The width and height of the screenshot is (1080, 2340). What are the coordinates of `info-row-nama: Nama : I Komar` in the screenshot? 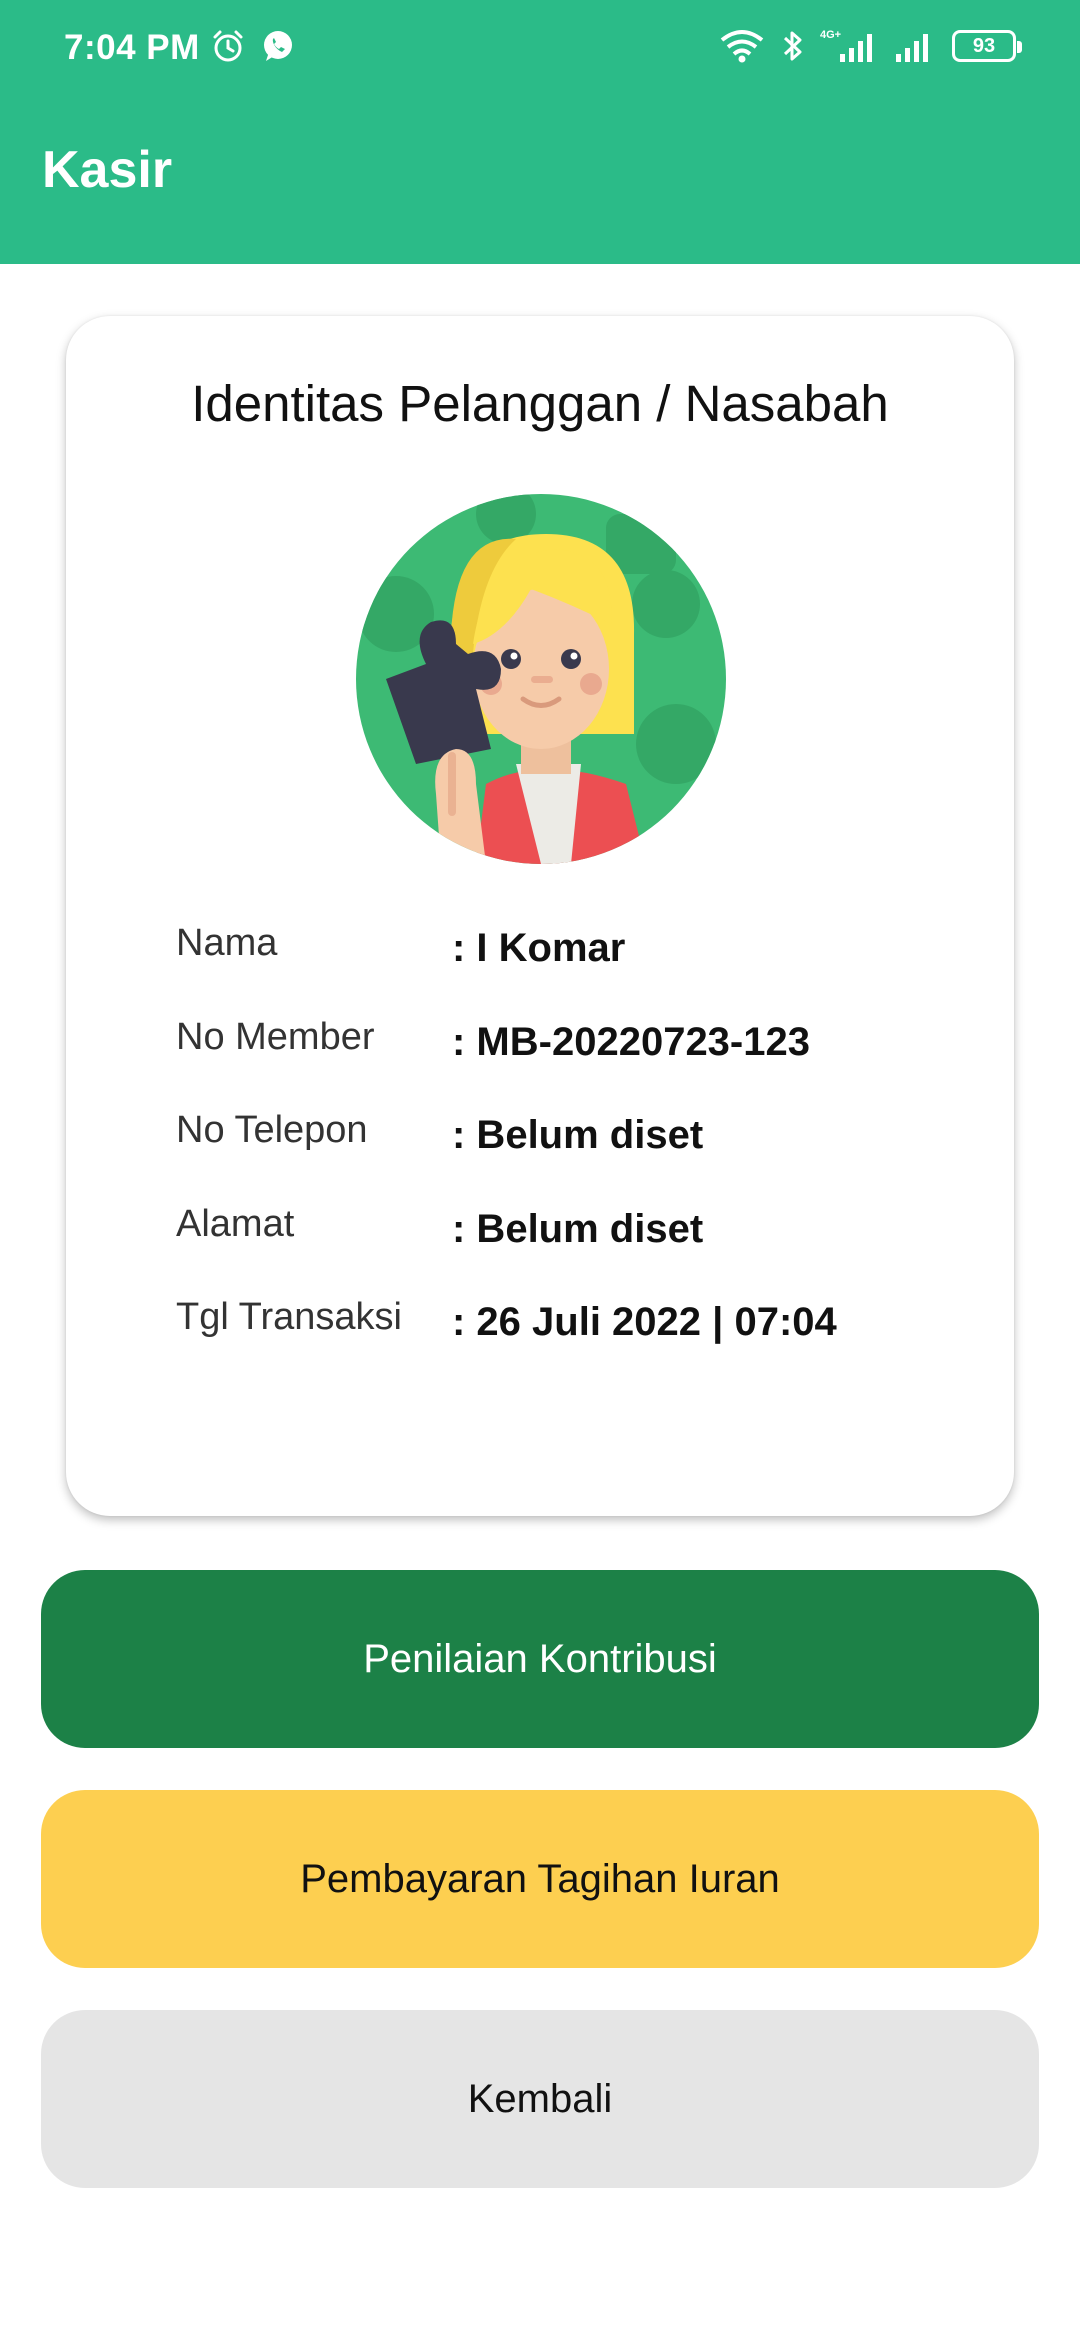 It's located at (586, 952).